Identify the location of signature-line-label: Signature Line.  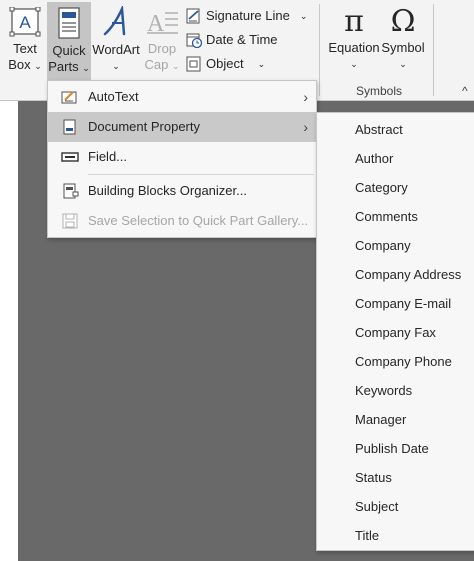
(248, 15).